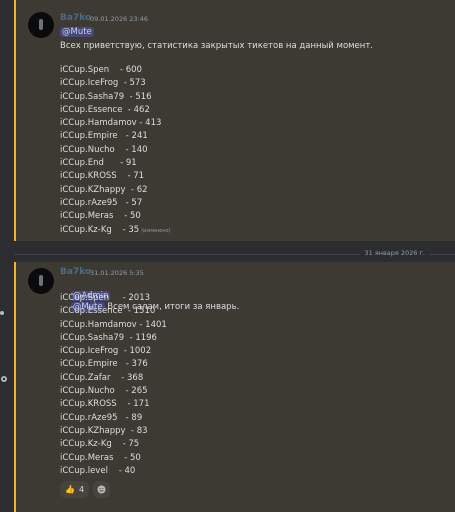 The height and width of the screenshot is (512, 455). I want to click on timestamp: 09.01.2026 23:46, so click(119, 19).